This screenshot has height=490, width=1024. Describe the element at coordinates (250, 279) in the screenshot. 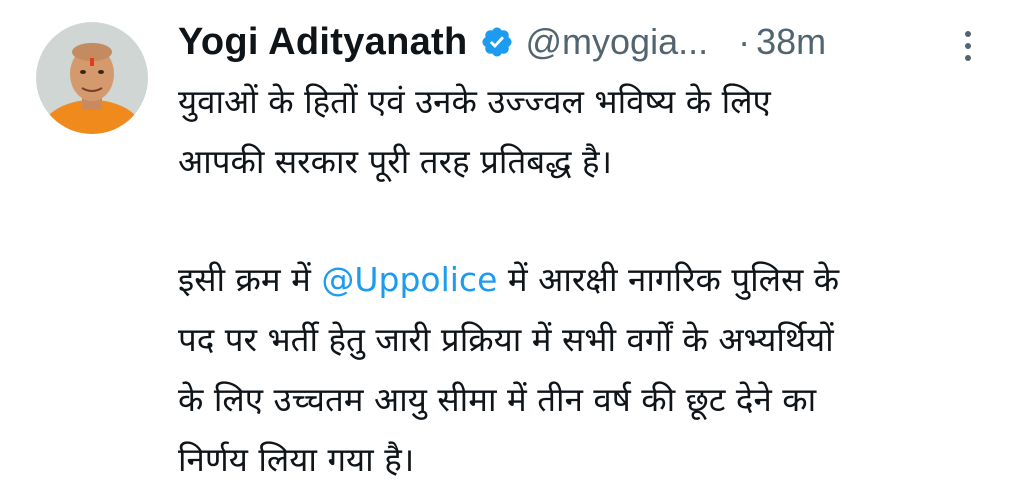

I see `text-segment: इसी क्रम में` at that location.